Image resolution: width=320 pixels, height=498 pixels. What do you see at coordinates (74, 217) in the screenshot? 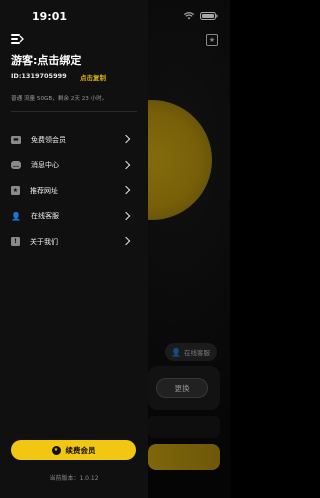
I see `menu-item-support: 👤 在线客服` at bounding box center [74, 217].